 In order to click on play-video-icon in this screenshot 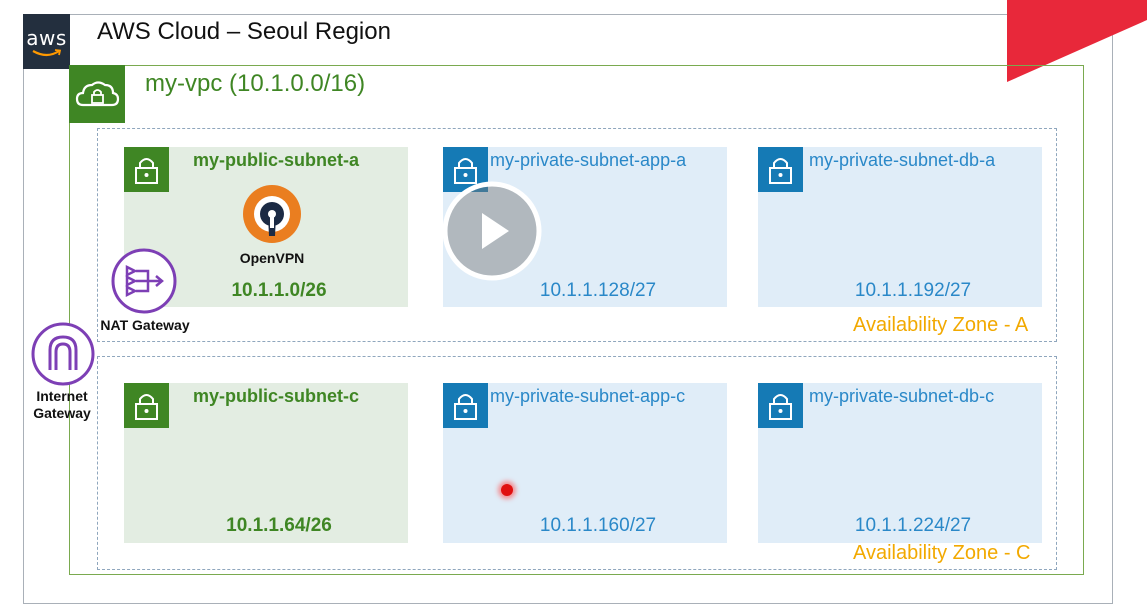, I will do `click(492, 231)`.